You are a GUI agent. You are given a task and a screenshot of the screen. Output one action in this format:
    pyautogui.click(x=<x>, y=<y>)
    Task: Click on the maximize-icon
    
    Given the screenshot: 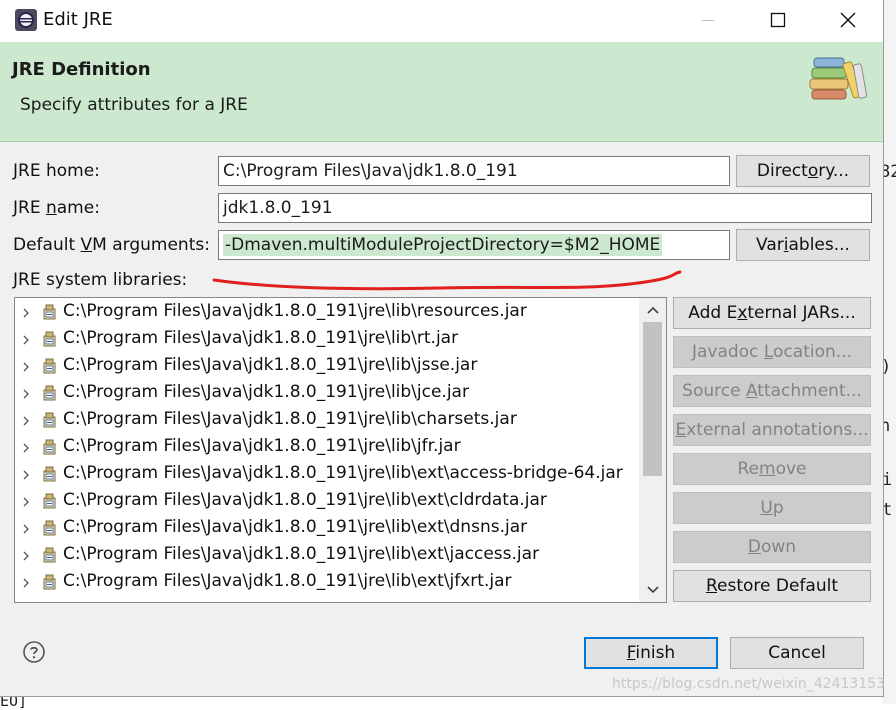 What is the action you would take?
    pyautogui.click(x=778, y=20)
    